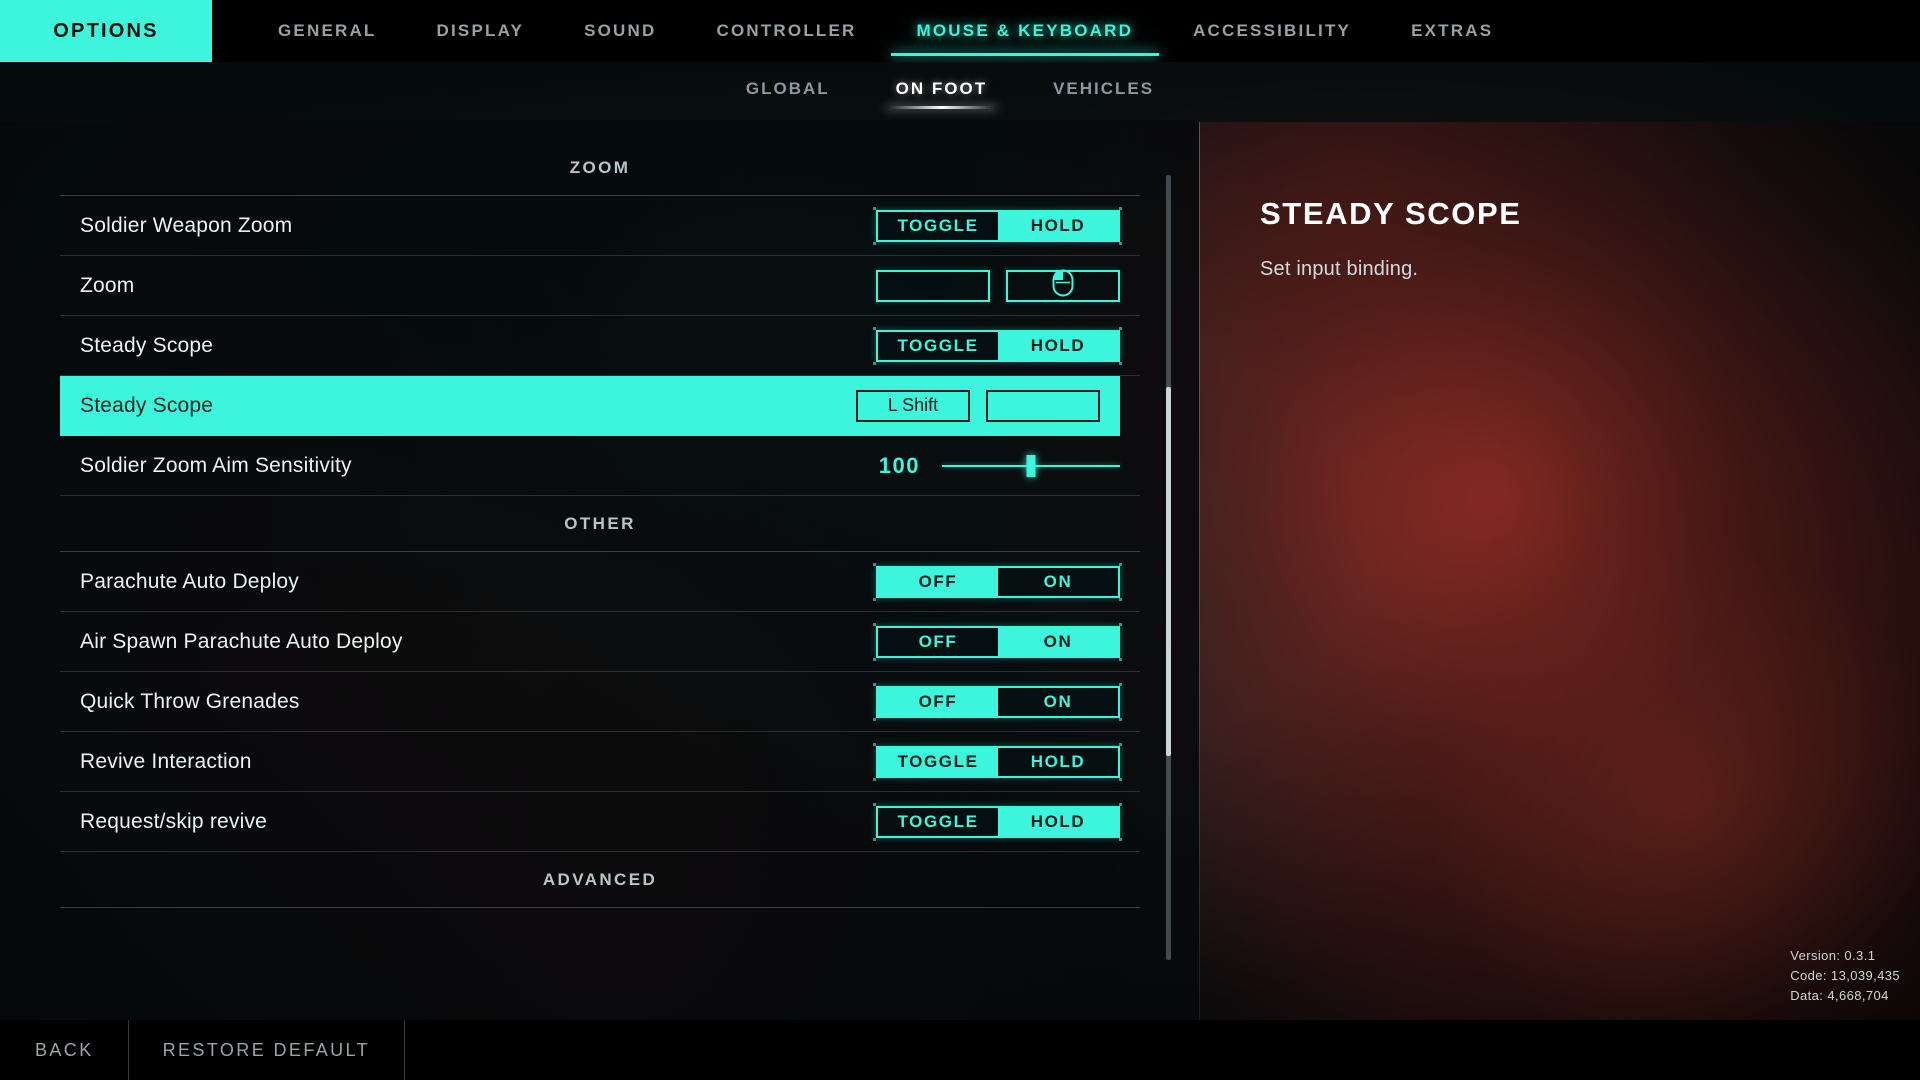 The width and height of the screenshot is (1920, 1080). I want to click on detail-panel: STEADY SCOPE Set input binding., so click(1560, 238).